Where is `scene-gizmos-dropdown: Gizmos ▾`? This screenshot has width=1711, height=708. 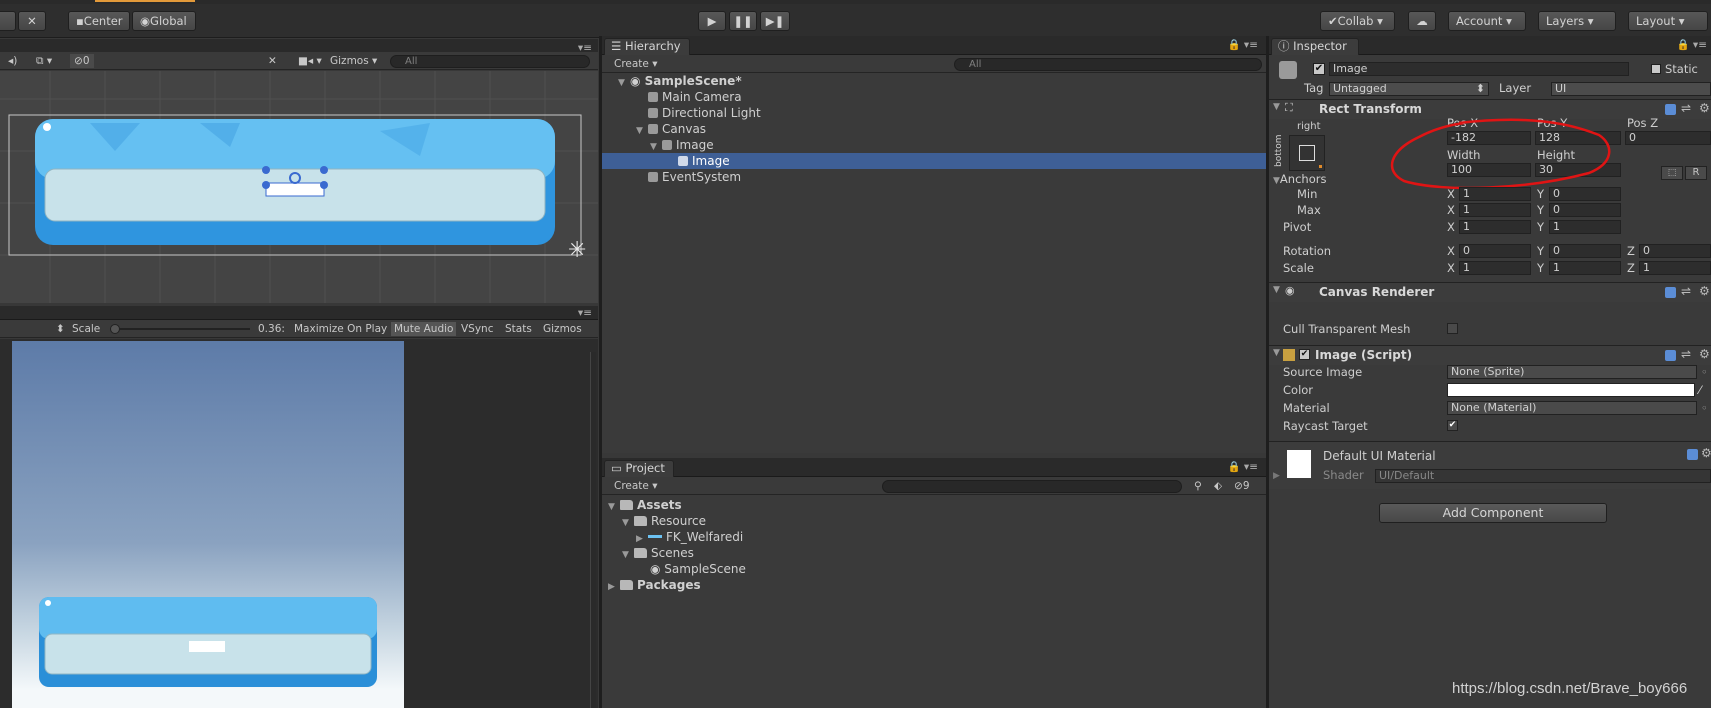
scene-gizmos-dropdown: Gizmos ▾ is located at coordinates (353, 61).